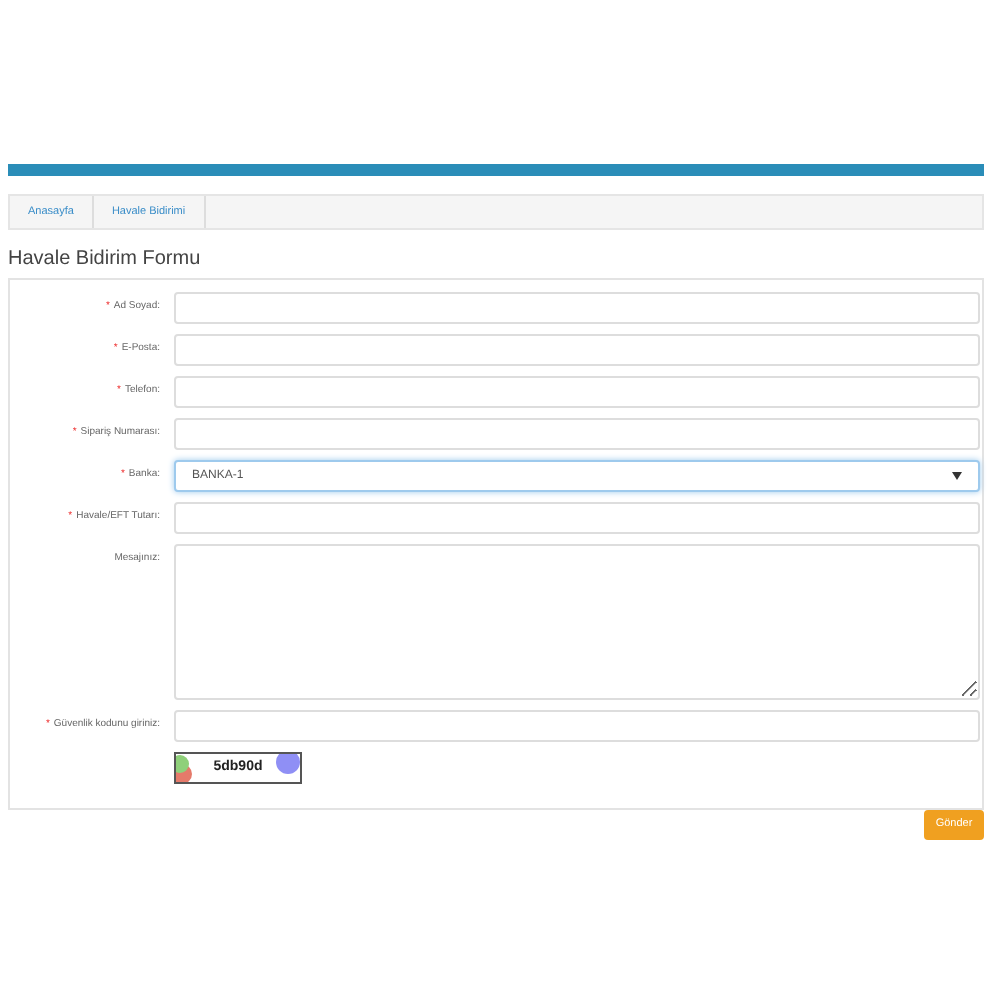  I want to click on form-title: Havale Bidirim Formu, so click(105, 260).